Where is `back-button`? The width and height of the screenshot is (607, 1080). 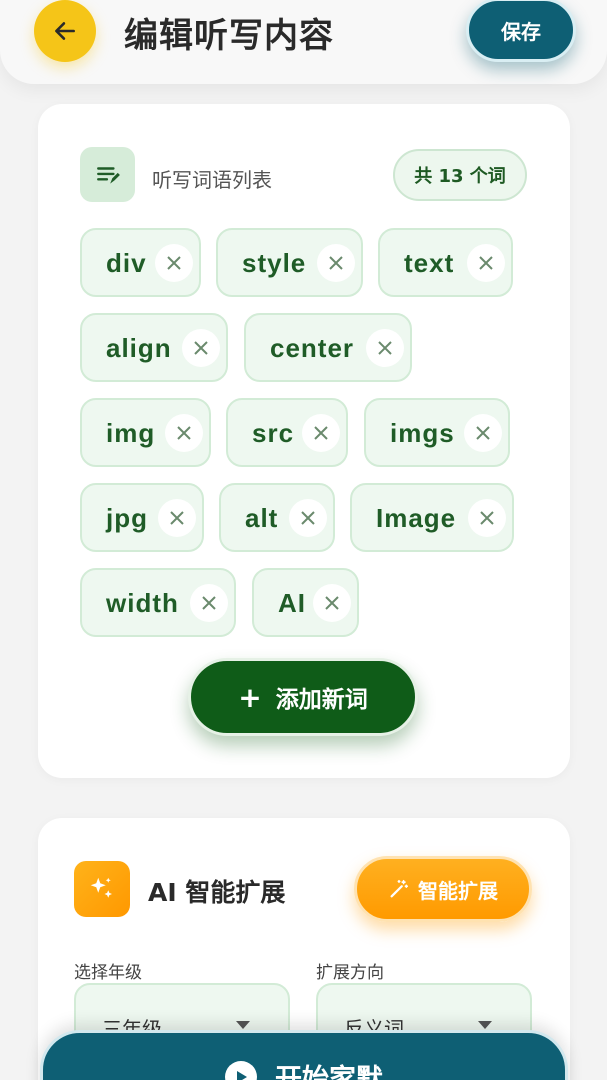
back-button is located at coordinates (65, 31).